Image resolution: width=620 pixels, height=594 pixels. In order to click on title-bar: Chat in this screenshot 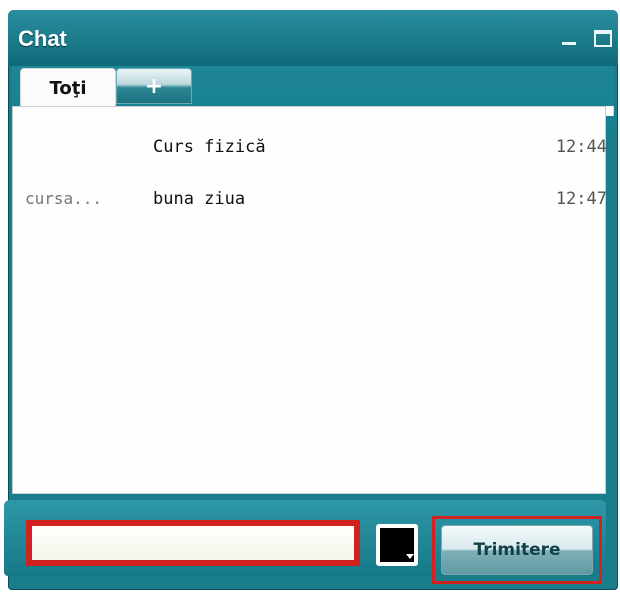, I will do `click(313, 38)`.